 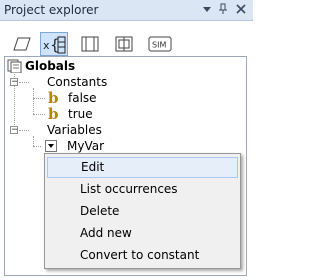 I want to click on tree-root-label: Globals, so click(x=50, y=66).